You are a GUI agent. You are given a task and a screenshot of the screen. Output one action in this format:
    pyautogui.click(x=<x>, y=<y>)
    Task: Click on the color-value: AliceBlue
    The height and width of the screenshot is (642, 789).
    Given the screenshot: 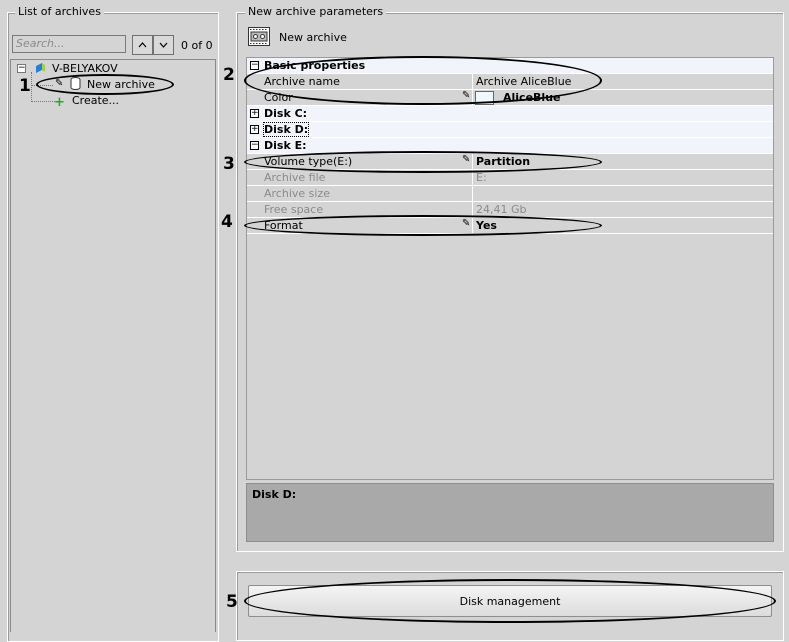 What is the action you would take?
    pyautogui.click(x=531, y=97)
    